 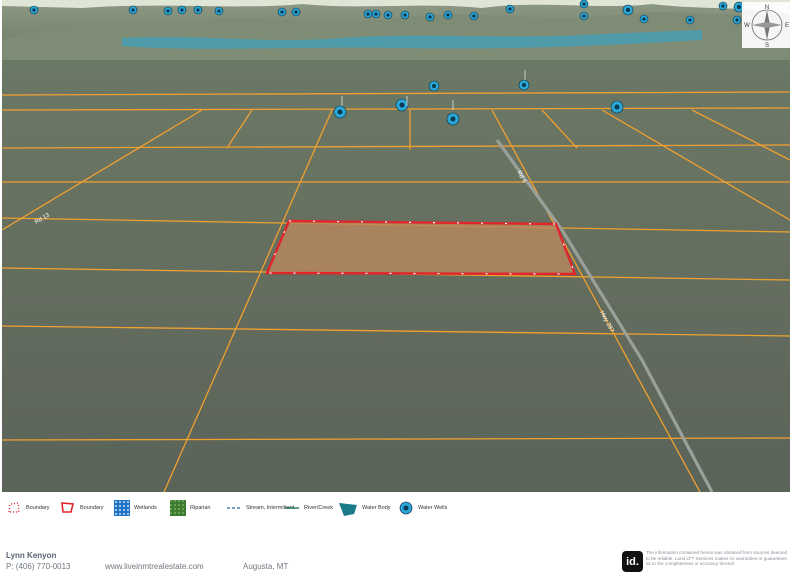 I want to click on legend-label: Water Body, so click(x=376, y=507).